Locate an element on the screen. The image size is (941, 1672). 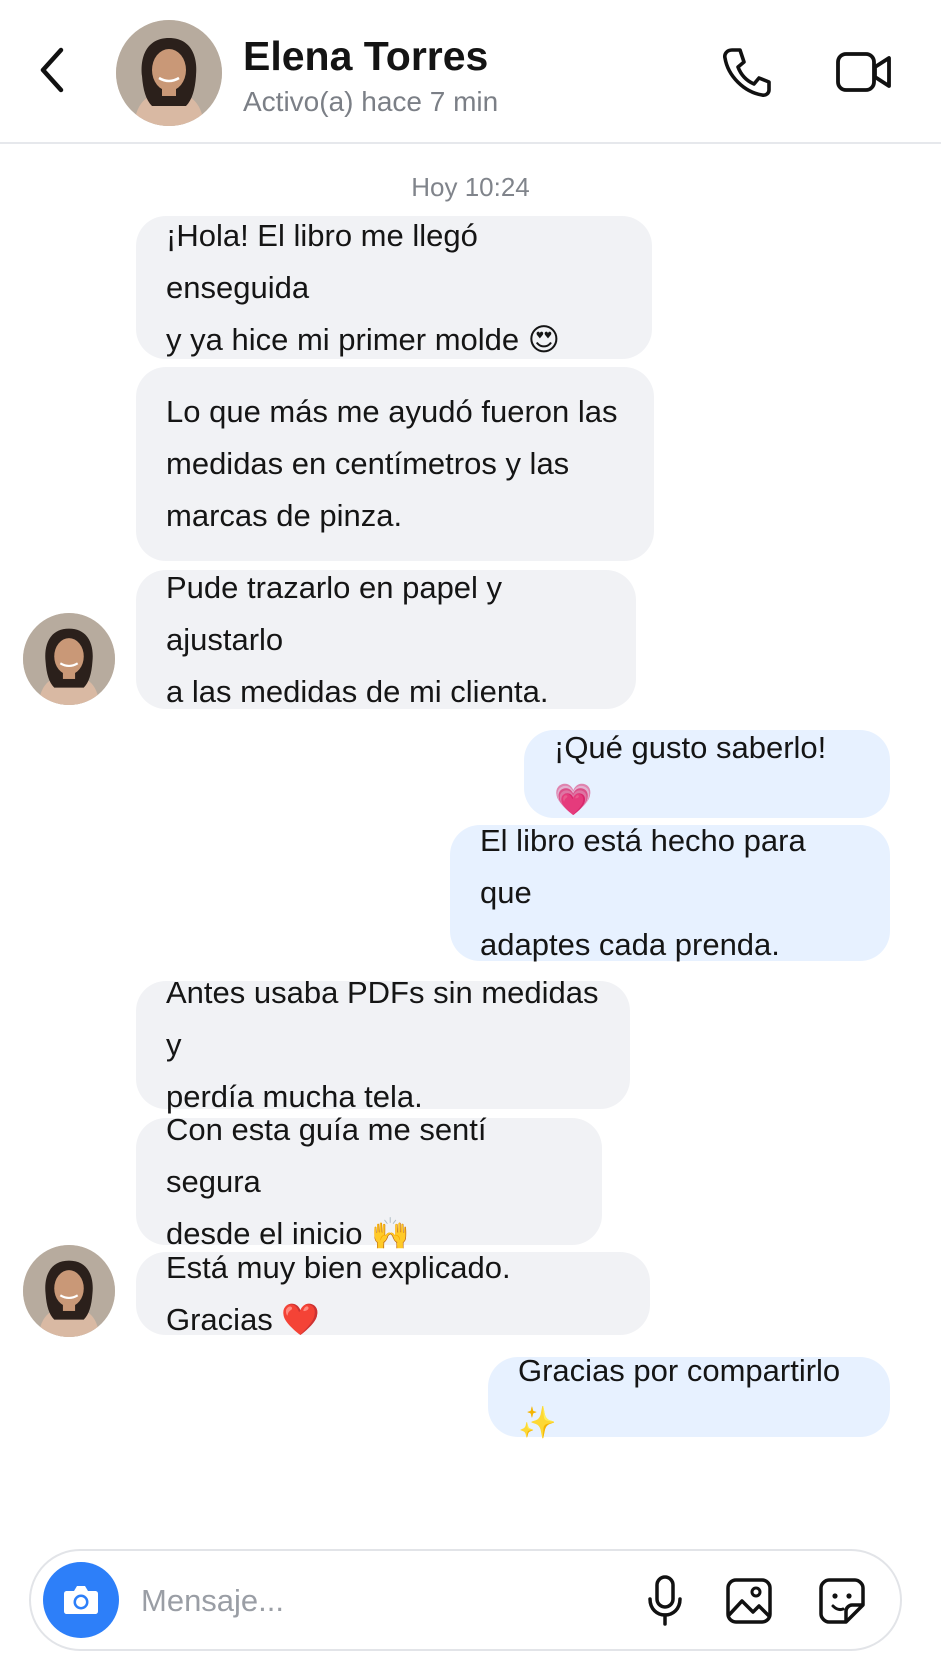
message-line: Pude trazarlo en papel y ajustarlo is located at coordinates (334, 613).